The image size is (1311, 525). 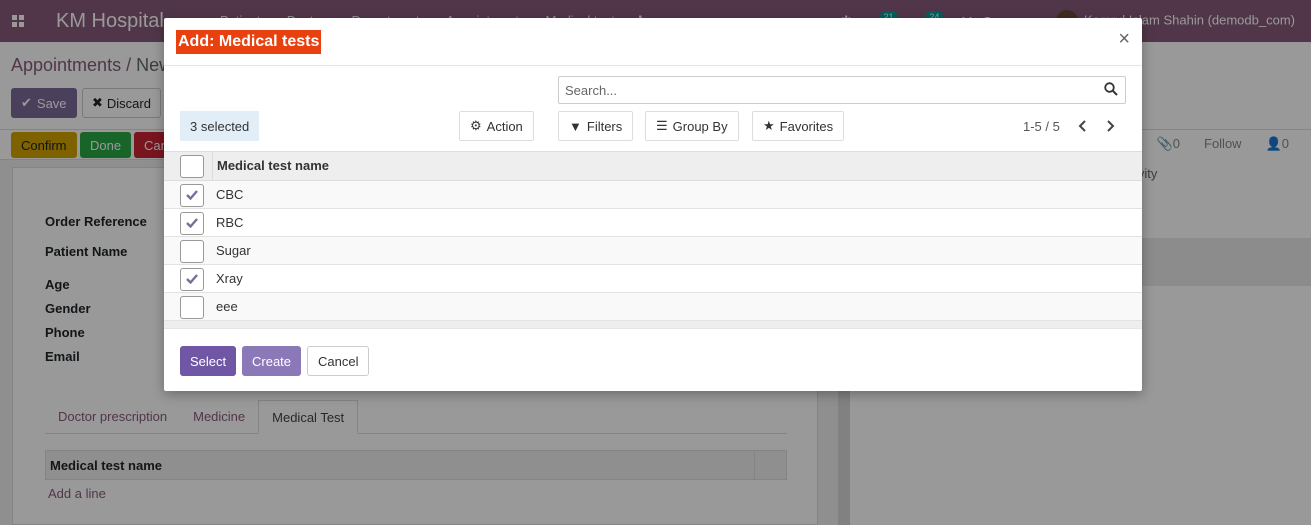 I want to click on table-row: Xray, so click(x=653, y=279).